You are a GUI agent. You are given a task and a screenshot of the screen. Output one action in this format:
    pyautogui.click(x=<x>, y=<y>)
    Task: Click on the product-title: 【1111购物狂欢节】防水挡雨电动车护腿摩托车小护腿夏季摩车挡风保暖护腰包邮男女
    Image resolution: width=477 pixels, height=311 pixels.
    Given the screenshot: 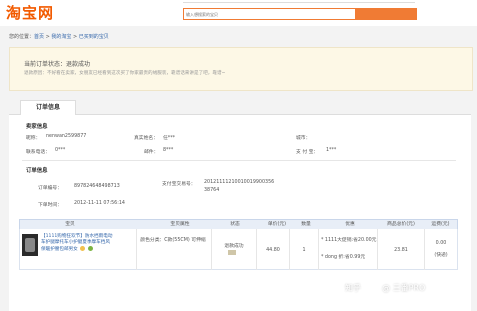 What is the action you would take?
    pyautogui.click(x=76, y=243)
    